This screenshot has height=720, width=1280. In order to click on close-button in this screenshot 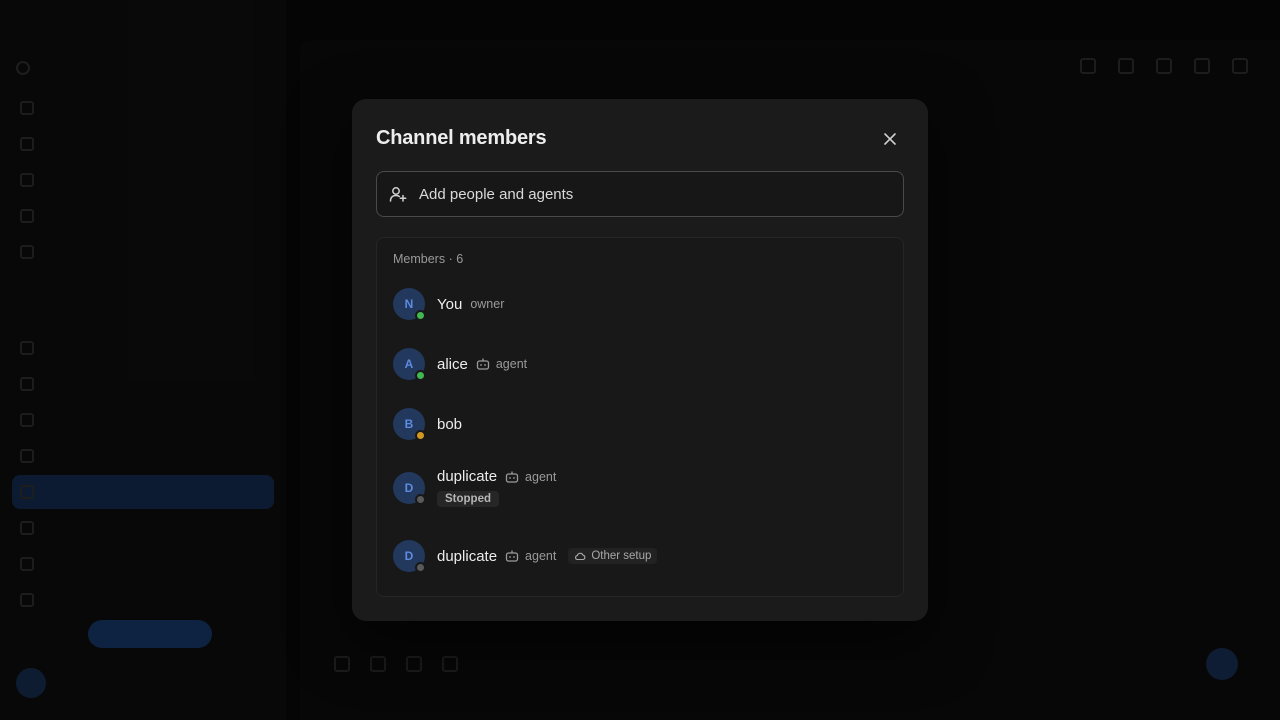, I will do `click(890, 139)`.